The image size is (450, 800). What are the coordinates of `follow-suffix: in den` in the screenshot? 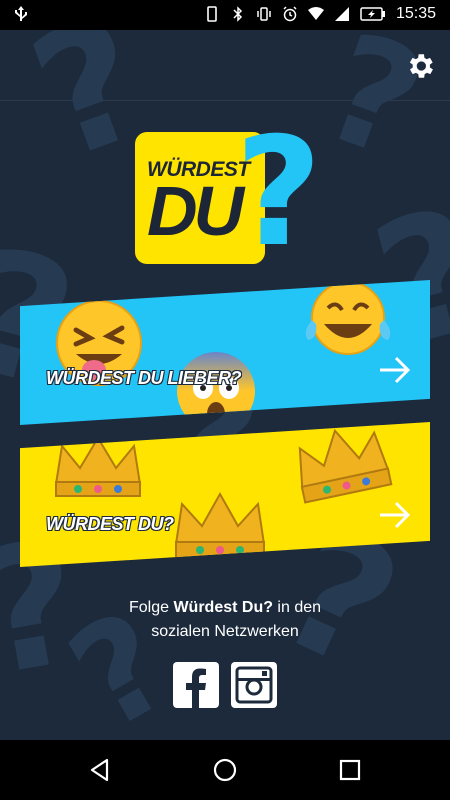 It's located at (297, 607).